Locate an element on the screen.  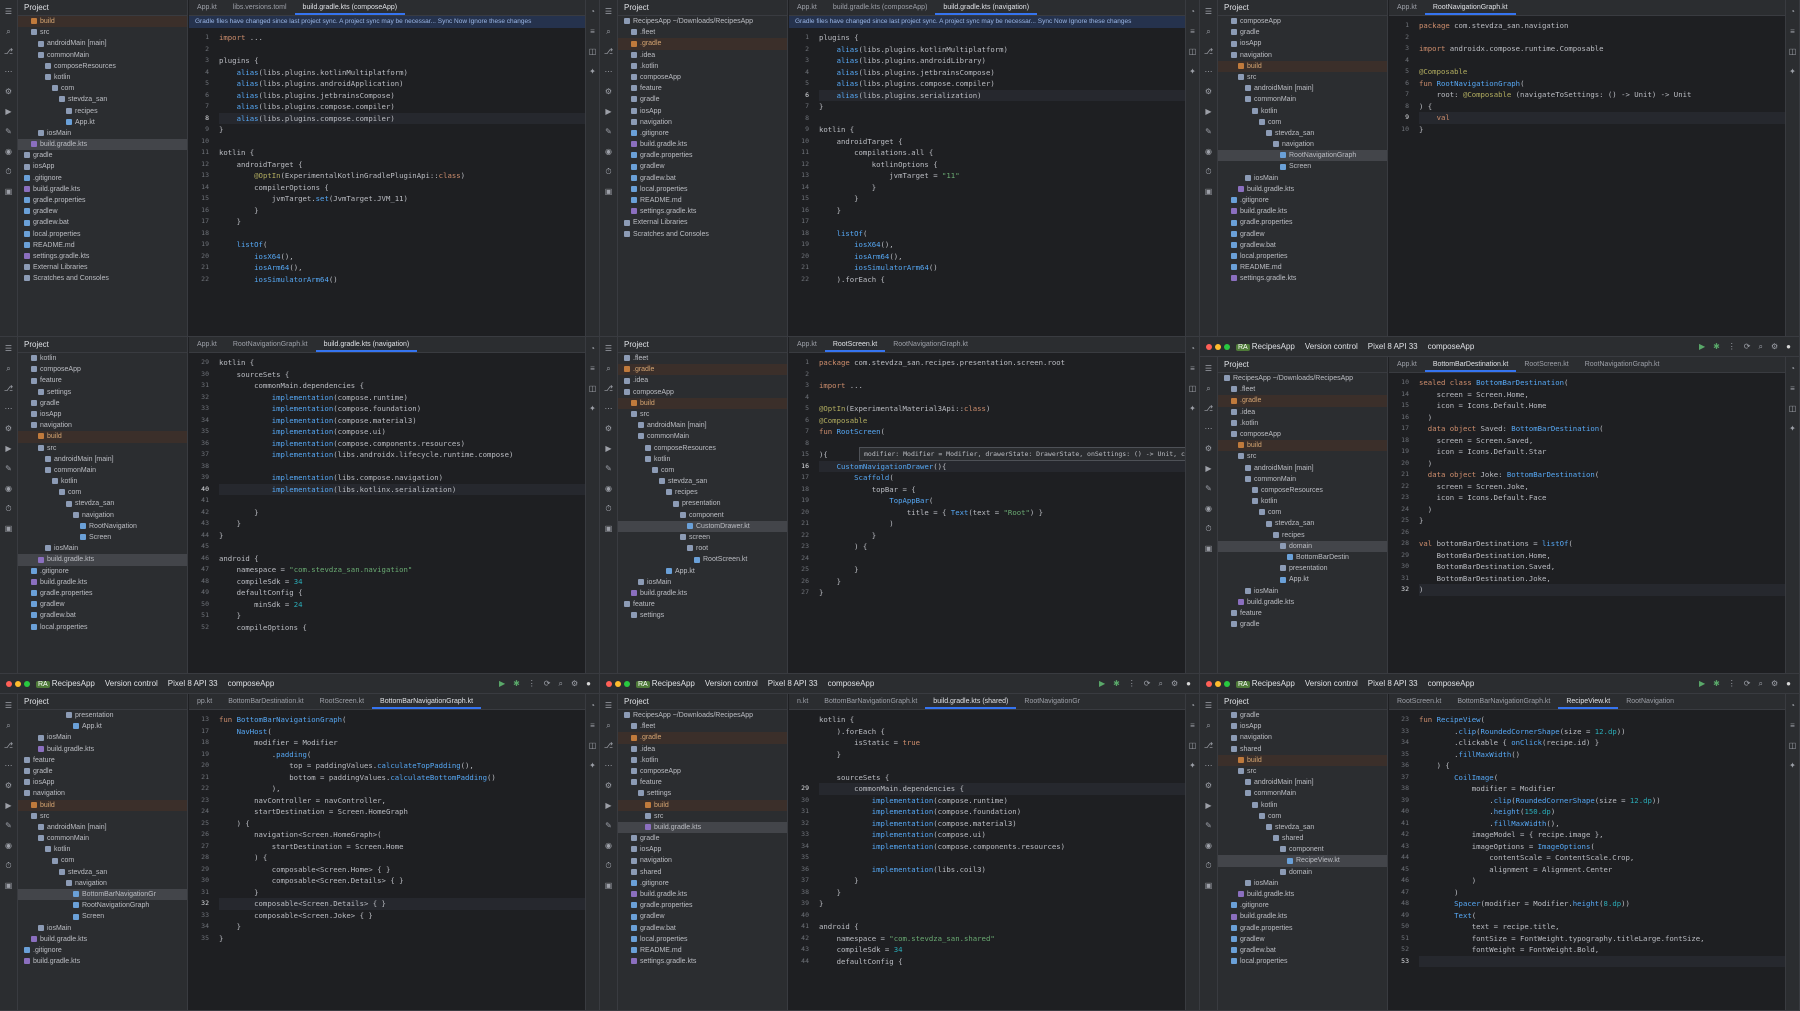
tree-item: presentation is located at coordinates (702, 503).